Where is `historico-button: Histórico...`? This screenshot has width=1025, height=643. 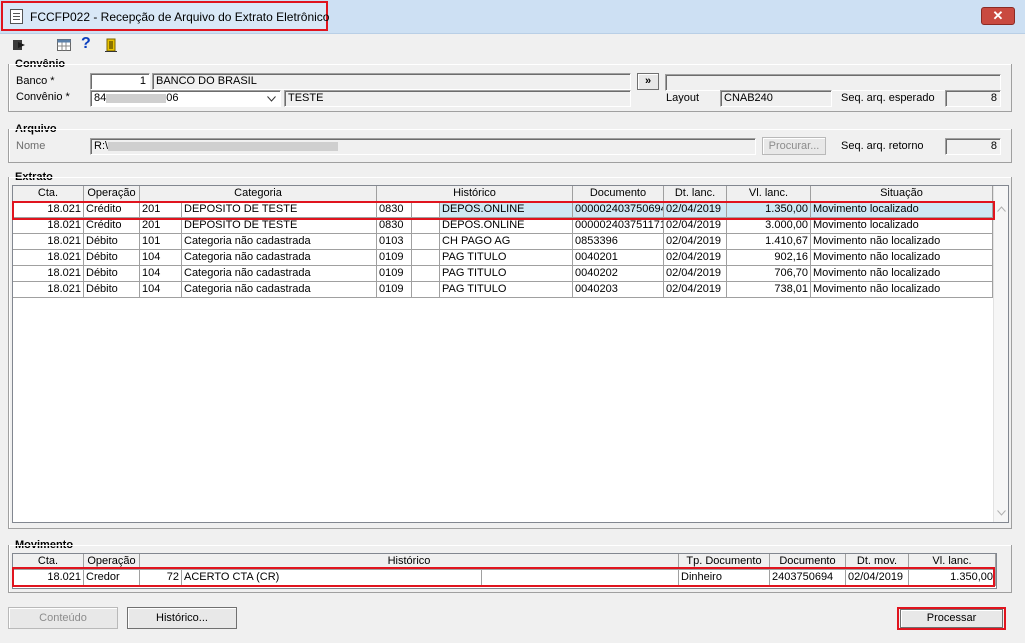
historico-button: Histórico... is located at coordinates (182, 618).